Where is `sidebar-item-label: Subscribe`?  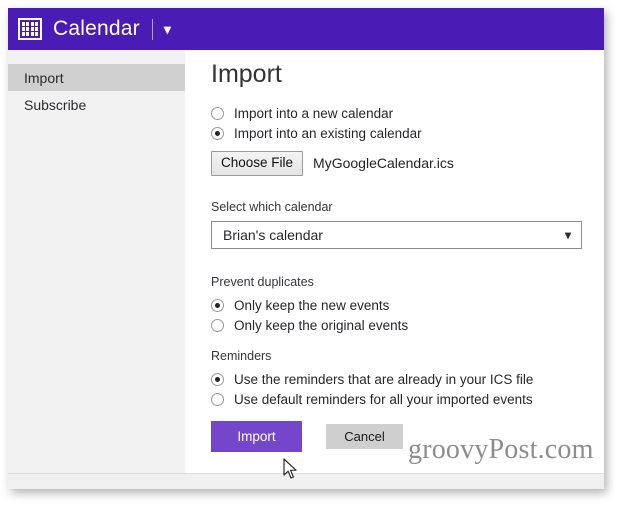
sidebar-item-label: Subscribe is located at coordinates (55, 104).